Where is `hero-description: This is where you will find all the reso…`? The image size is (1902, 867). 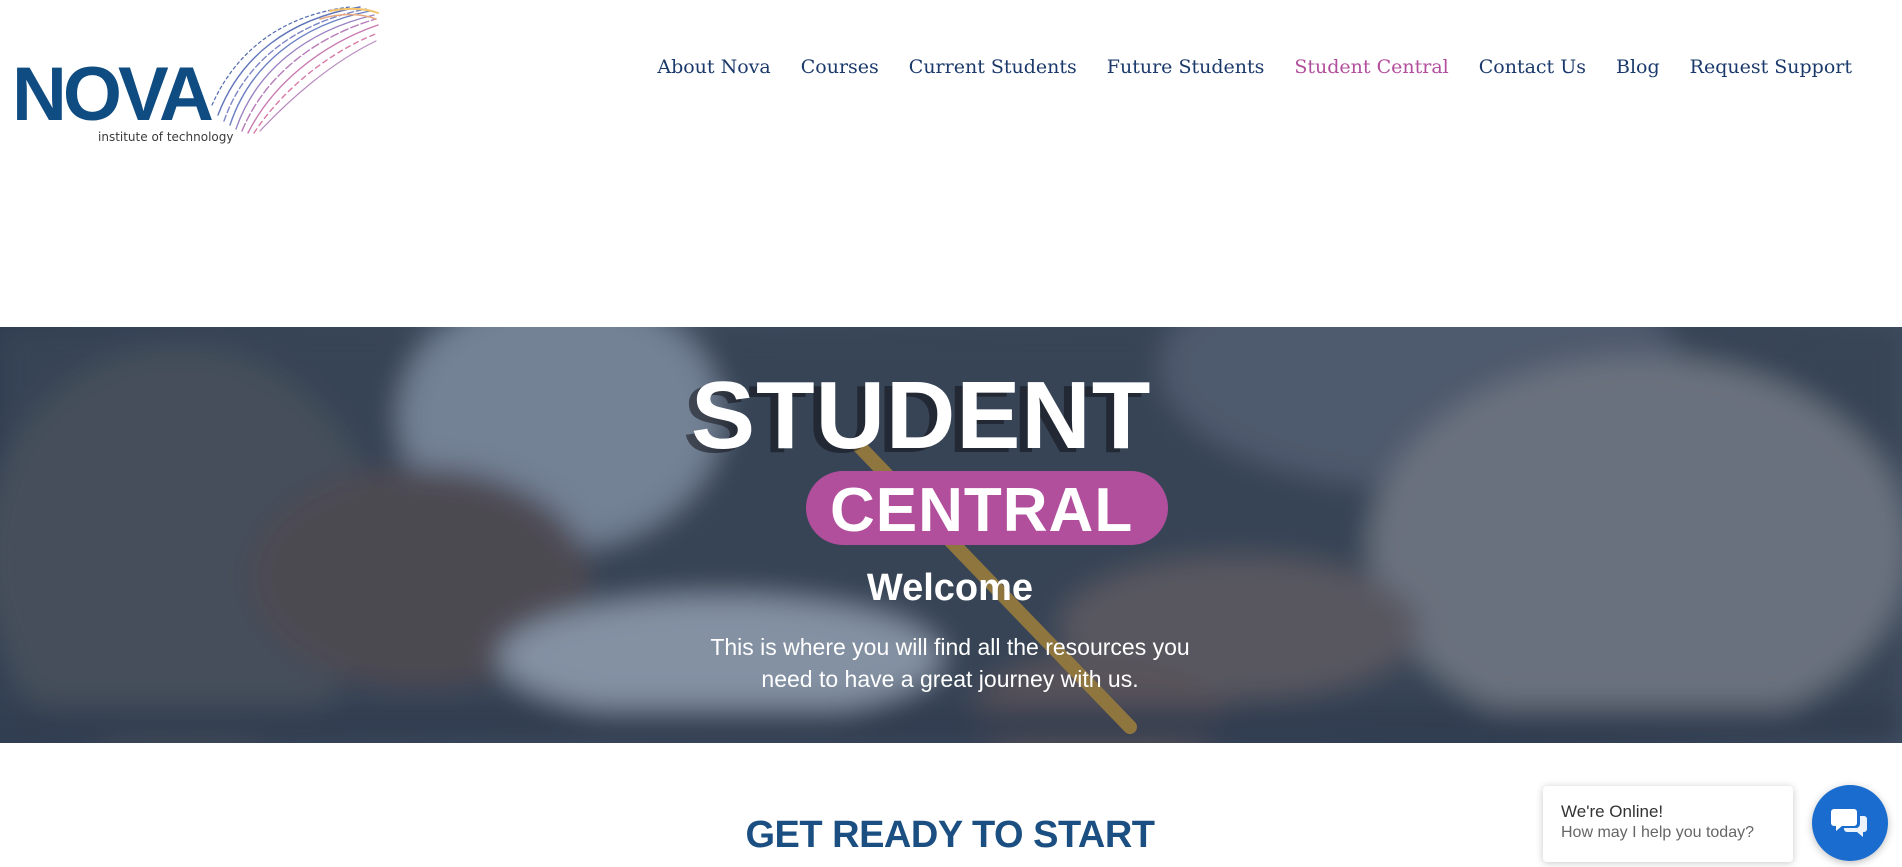 hero-description: This is where you will find all the reso… is located at coordinates (950, 663).